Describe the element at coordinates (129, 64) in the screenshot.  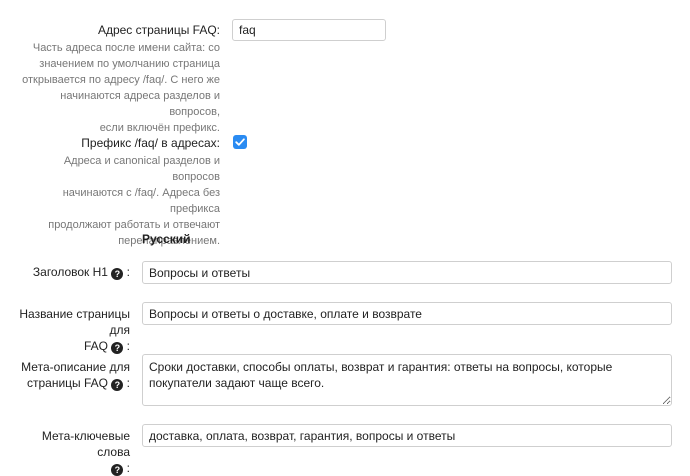
I see `faq-url-help-line: значением по умолчанию страница` at that location.